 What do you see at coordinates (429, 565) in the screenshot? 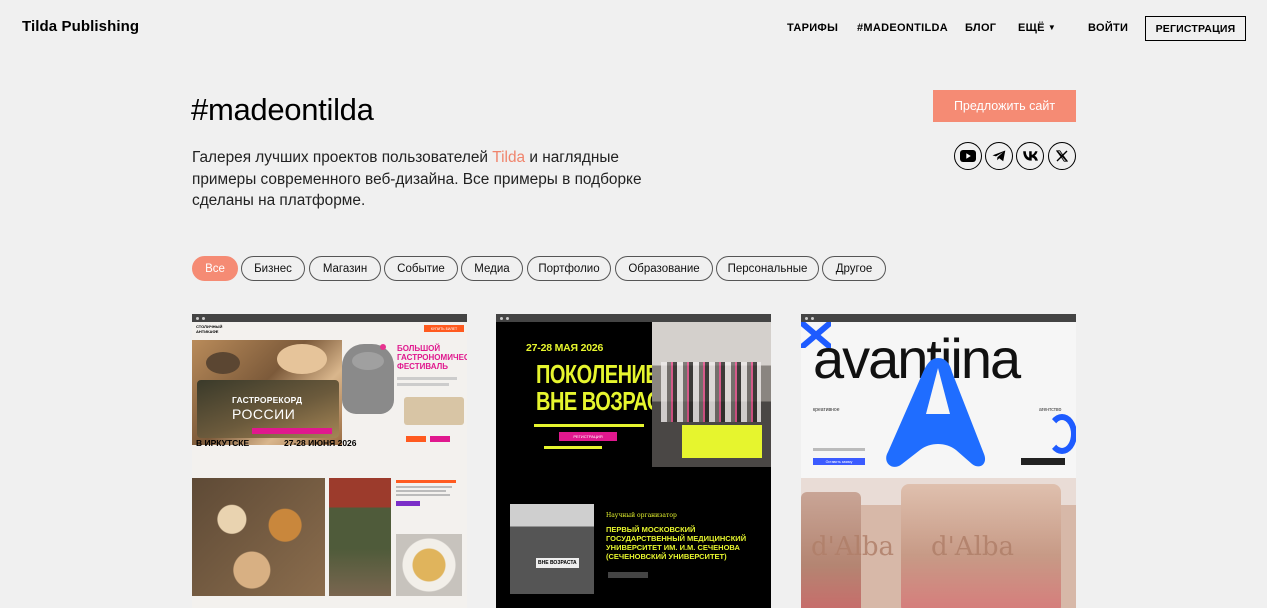
I see `card1-plate-photo` at bounding box center [429, 565].